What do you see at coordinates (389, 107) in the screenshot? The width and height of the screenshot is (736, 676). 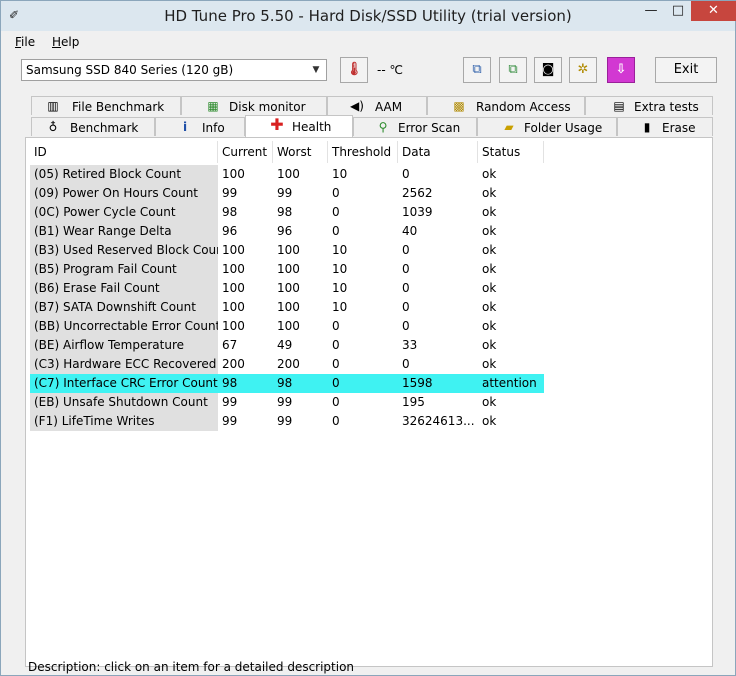 I see `tab-label: AAM` at bounding box center [389, 107].